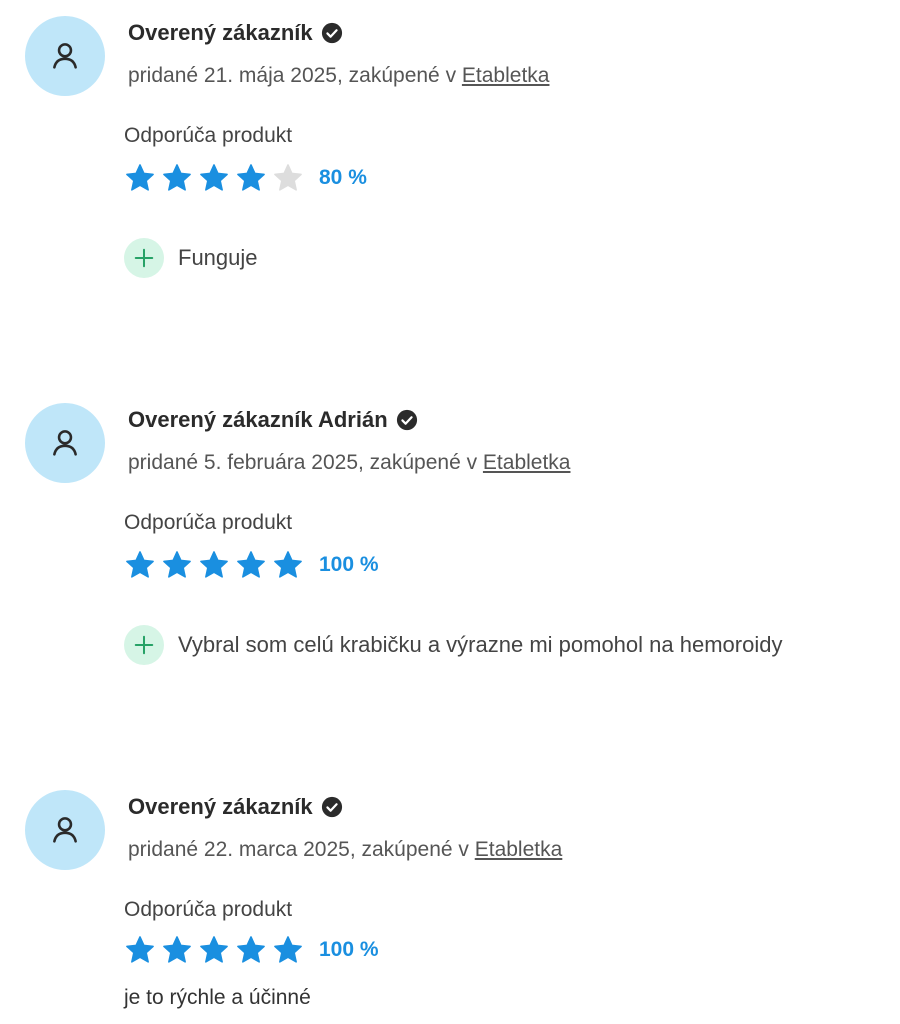 This screenshot has height=1024, width=900. I want to click on pro-text: Funguje, so click(218, 257).